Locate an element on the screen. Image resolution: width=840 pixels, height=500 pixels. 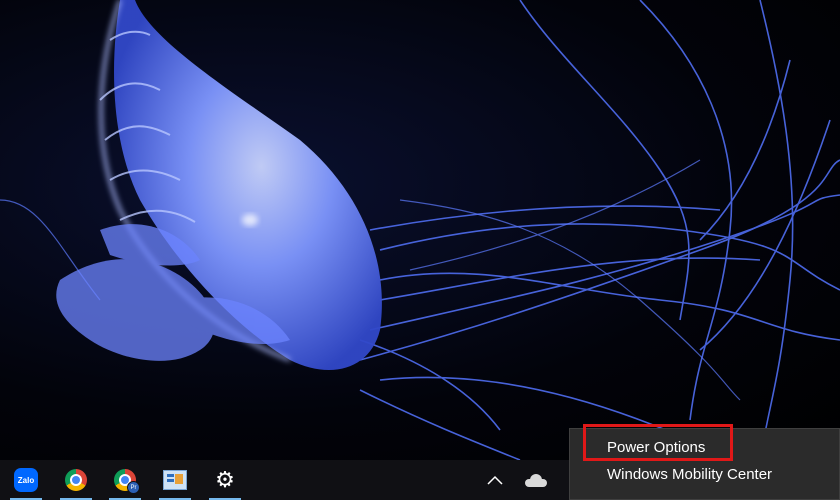
taskbar-item-settings: ⚙ is located at coordinates (225, 480).